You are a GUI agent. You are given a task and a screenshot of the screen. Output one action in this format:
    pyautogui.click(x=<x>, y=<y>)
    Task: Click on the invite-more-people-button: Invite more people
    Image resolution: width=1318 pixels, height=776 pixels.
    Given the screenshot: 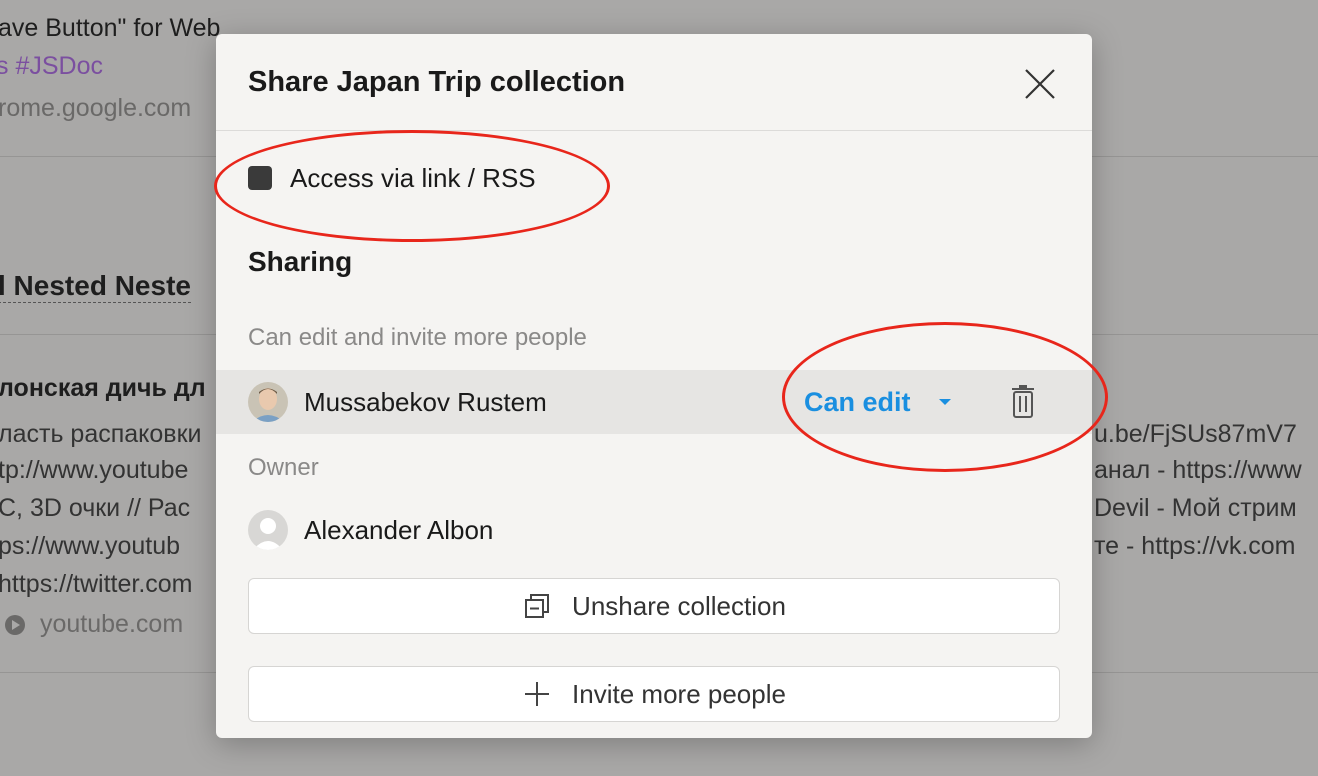 What is the action you would take?
    pyautogui.click(x=654, y=694)
    